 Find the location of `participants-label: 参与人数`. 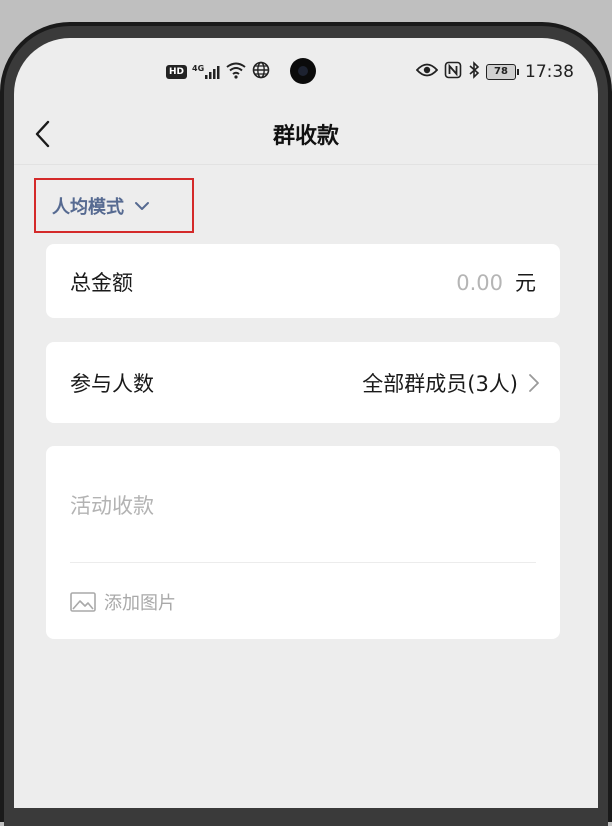

participants-label: 参与人数 is located at coordinates (112, 384).